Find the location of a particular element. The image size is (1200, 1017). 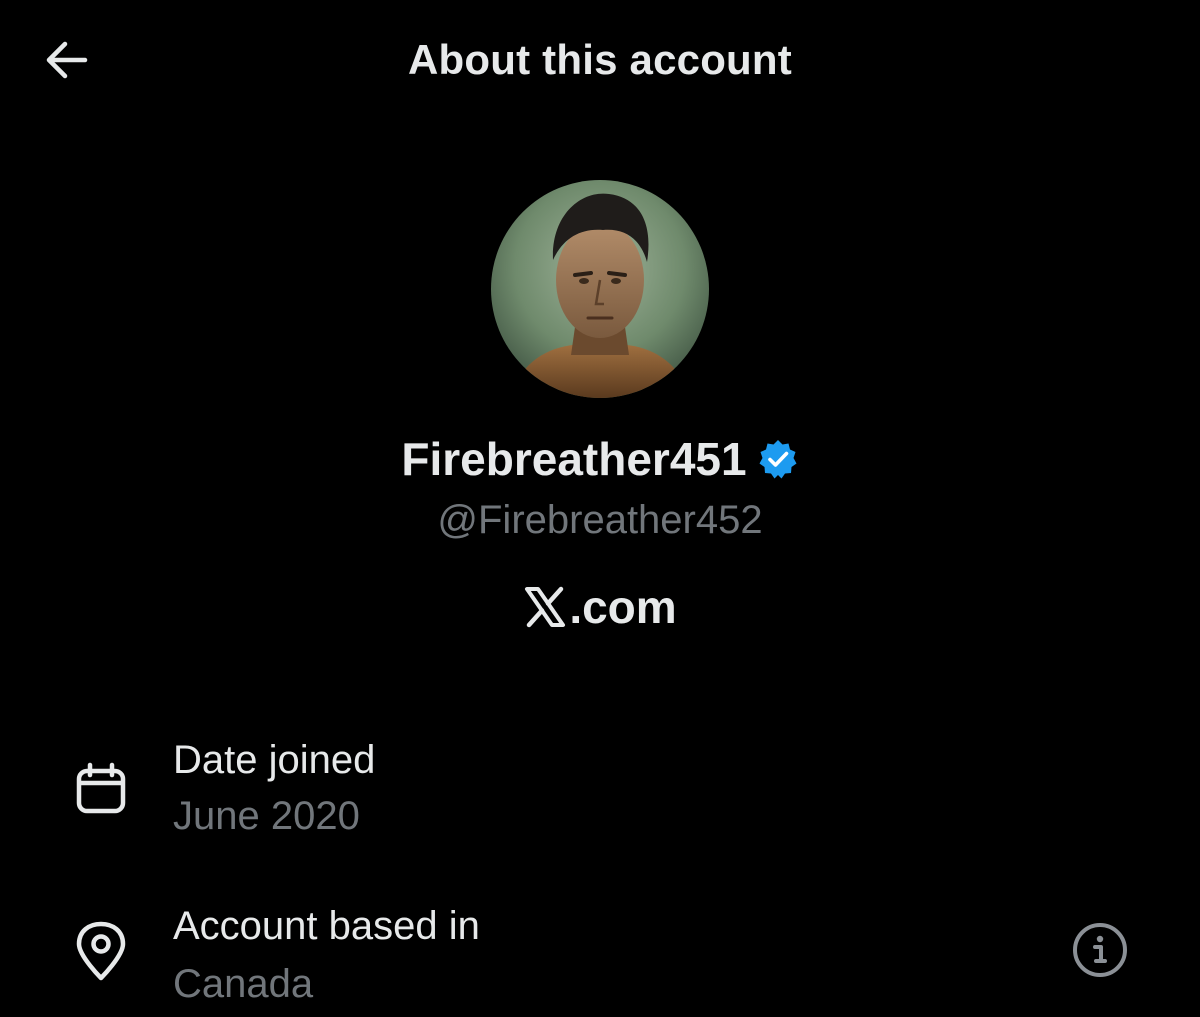

page-title: About this account is located at coordinates (600, 59).